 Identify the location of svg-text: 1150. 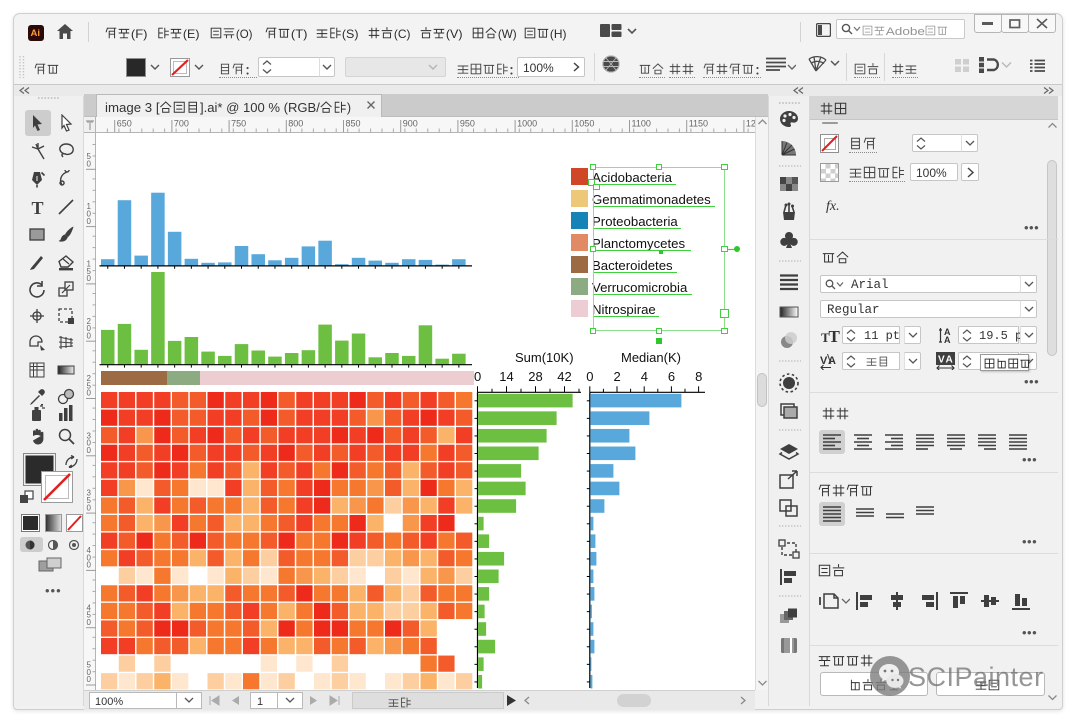
(698, 124).